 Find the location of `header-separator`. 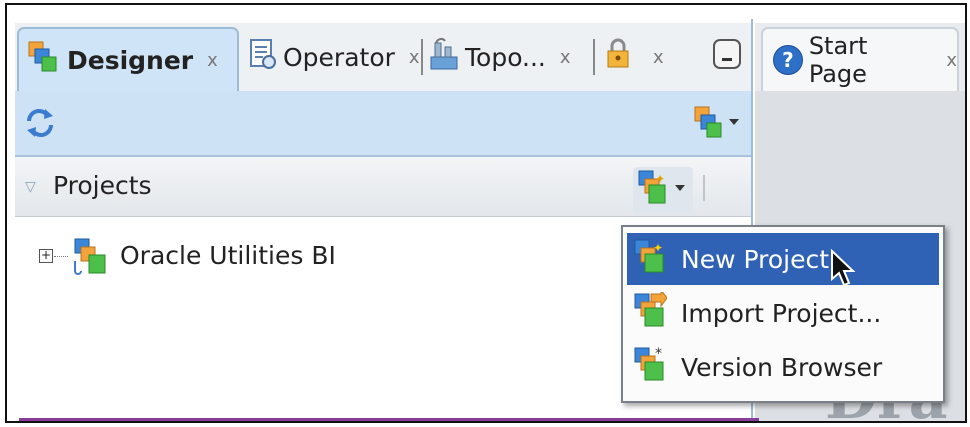

header-separator is located at coordinates (704, 188).